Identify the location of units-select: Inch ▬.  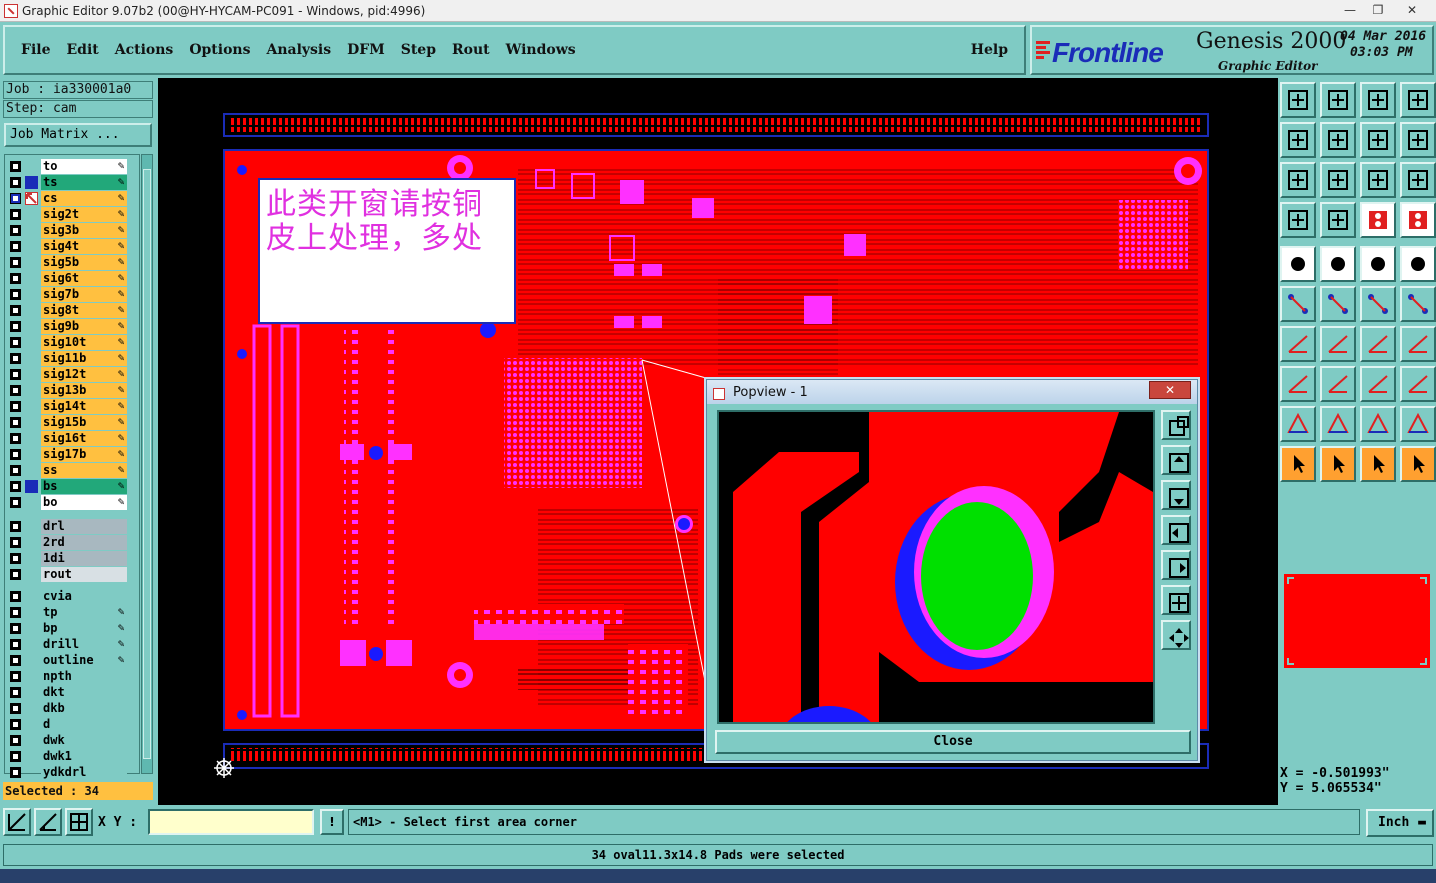
(1400, 823).